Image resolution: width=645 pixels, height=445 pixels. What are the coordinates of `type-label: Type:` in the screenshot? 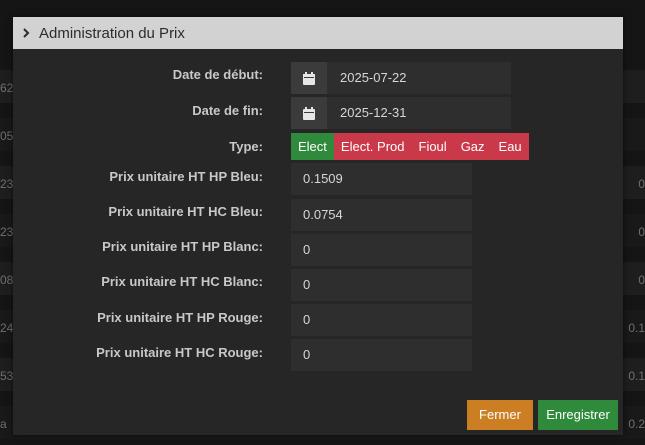 It's located at (246, 146).